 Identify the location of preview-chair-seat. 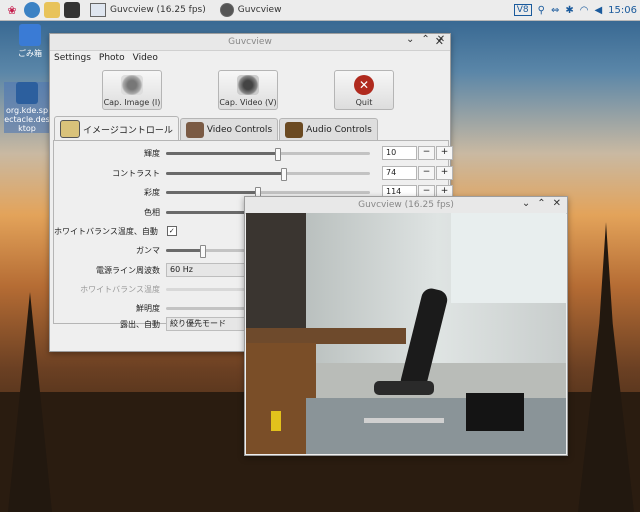
(404, 388).